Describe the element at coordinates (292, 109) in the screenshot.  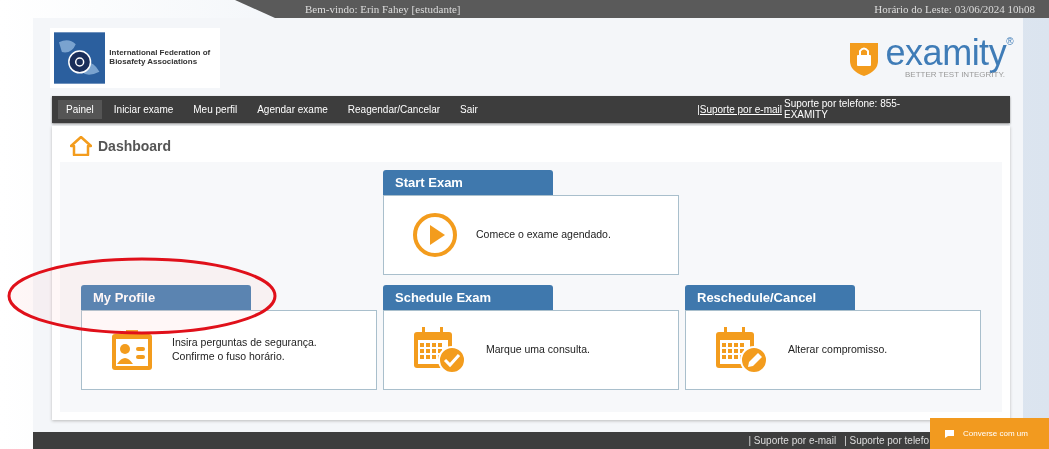
I see `nav-item: Agendar exame` at that location.